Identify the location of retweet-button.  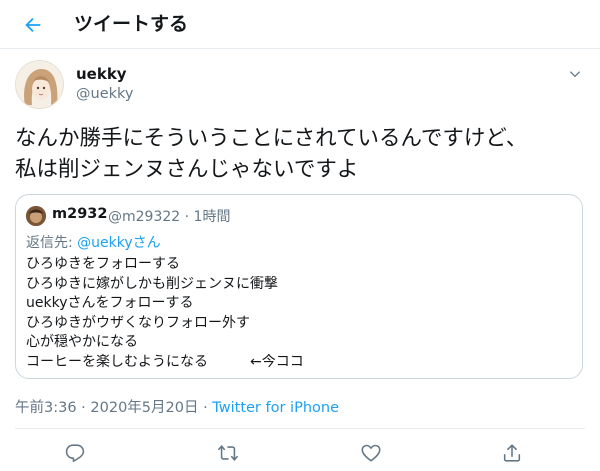
(228, 453).